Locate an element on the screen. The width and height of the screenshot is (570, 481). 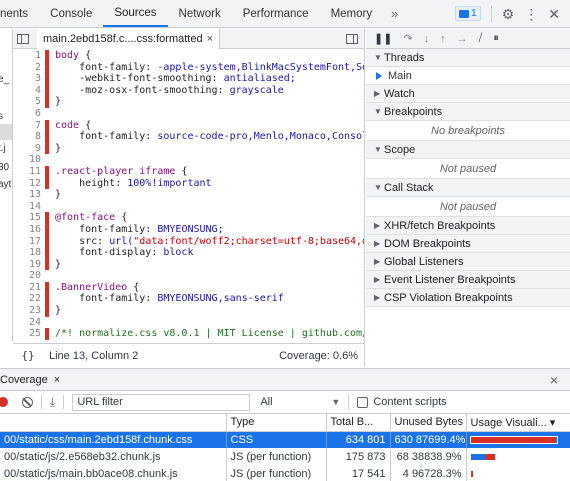
line-number: 6 is located at coordinates (29, 114).